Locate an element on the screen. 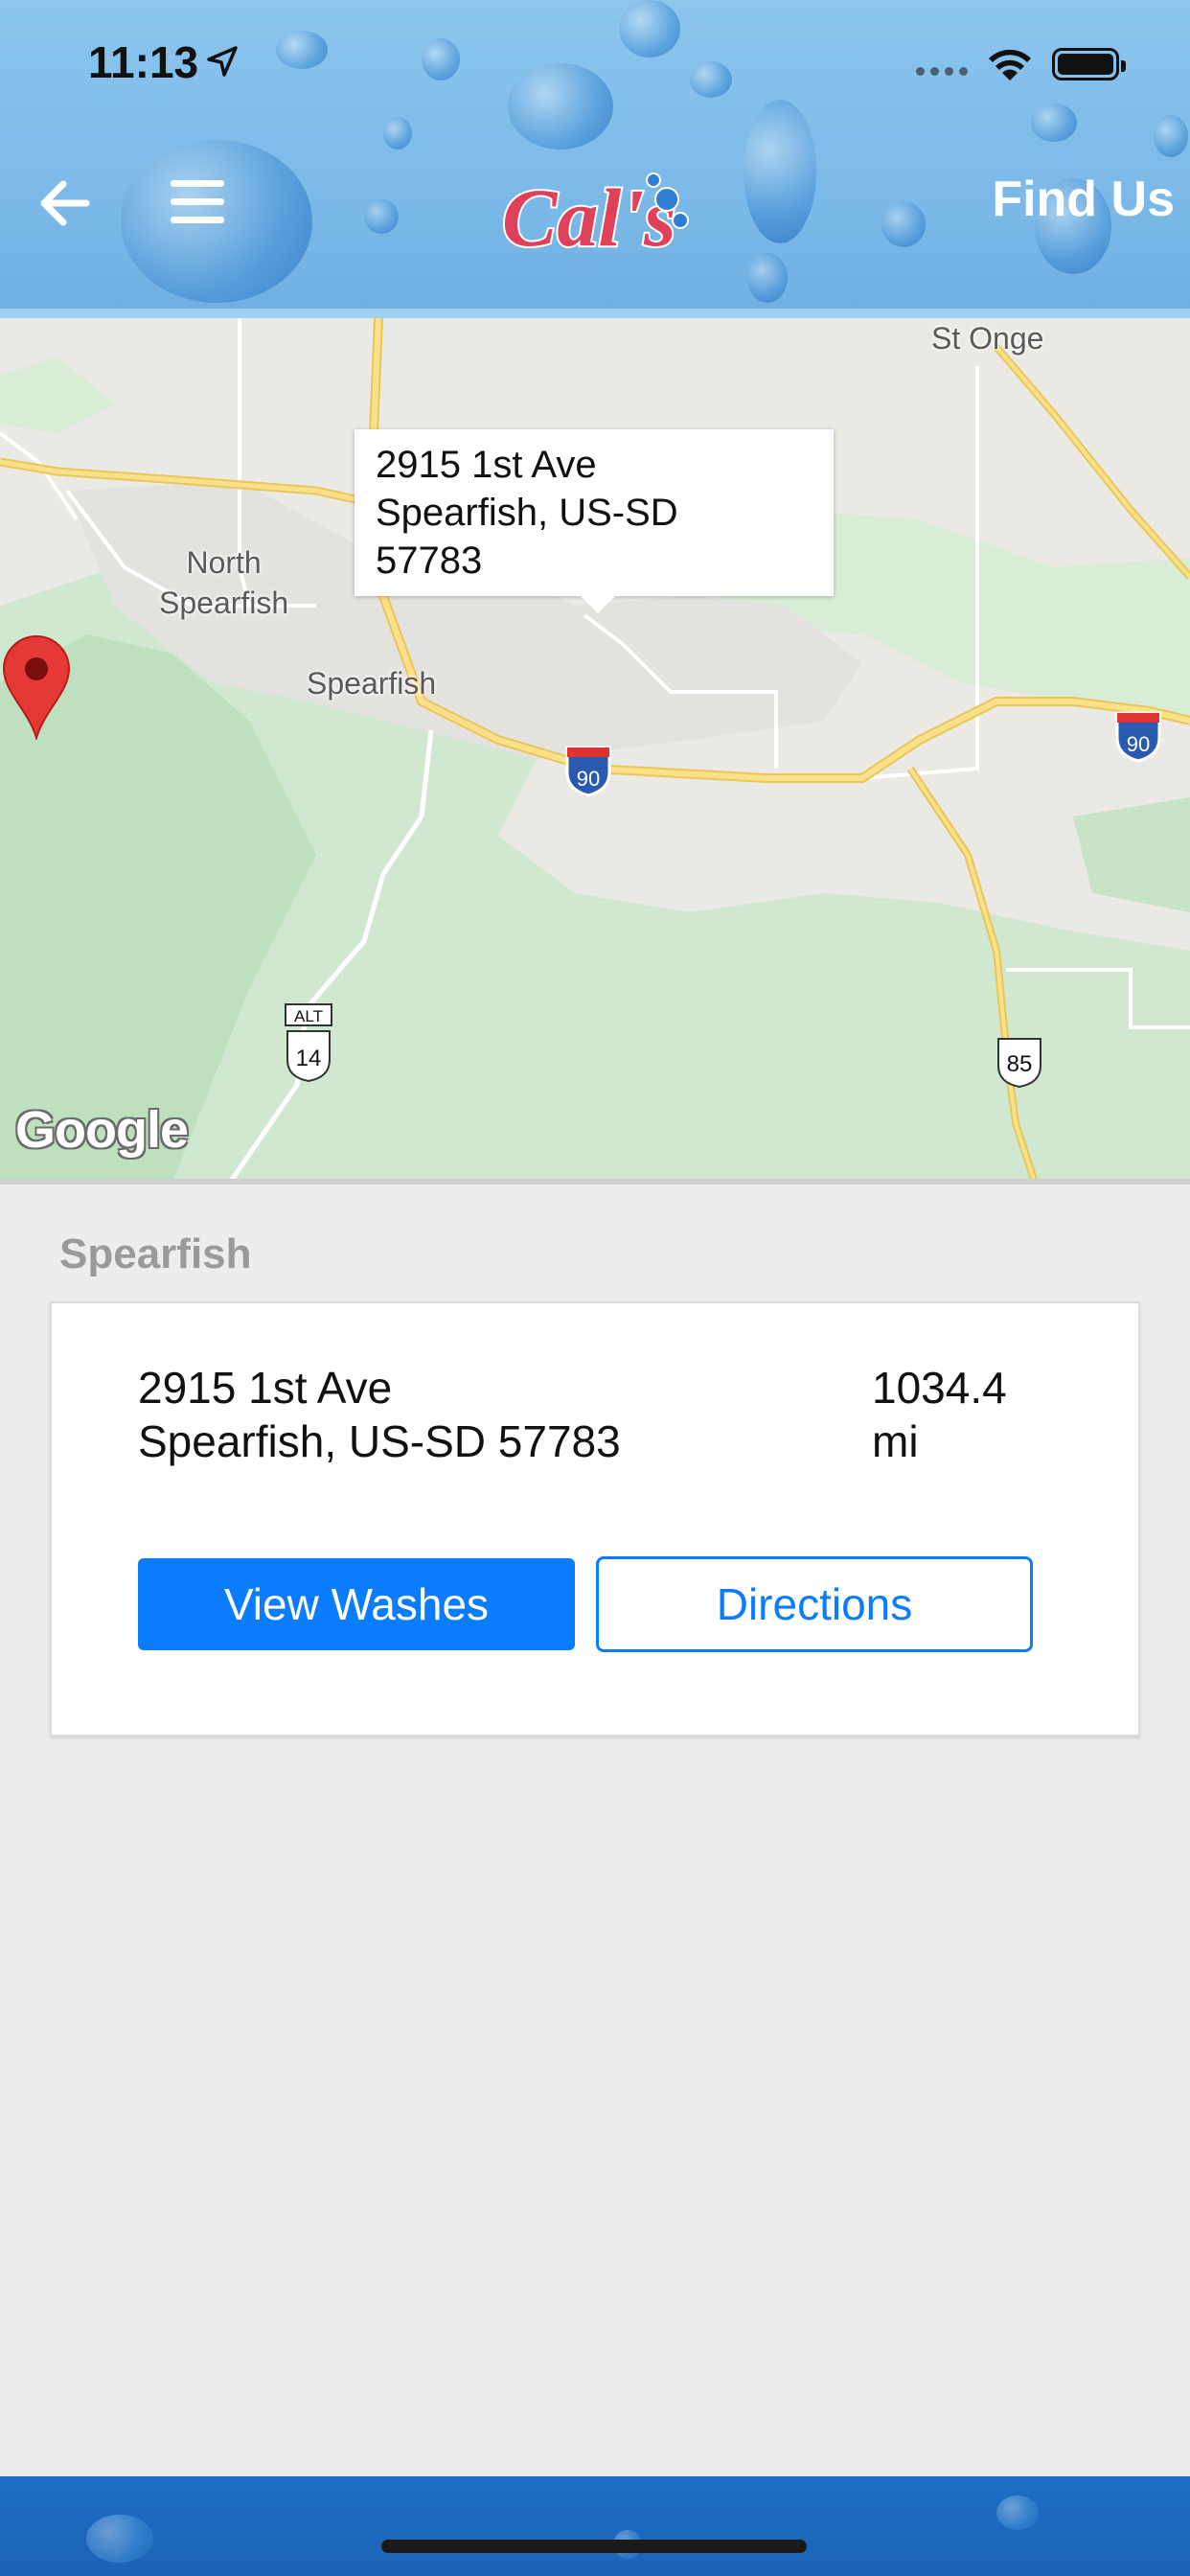 The width and height of the screenshot is (1190, 2576). us-85-shield: 85 is located at coordinates (1019, 1063).